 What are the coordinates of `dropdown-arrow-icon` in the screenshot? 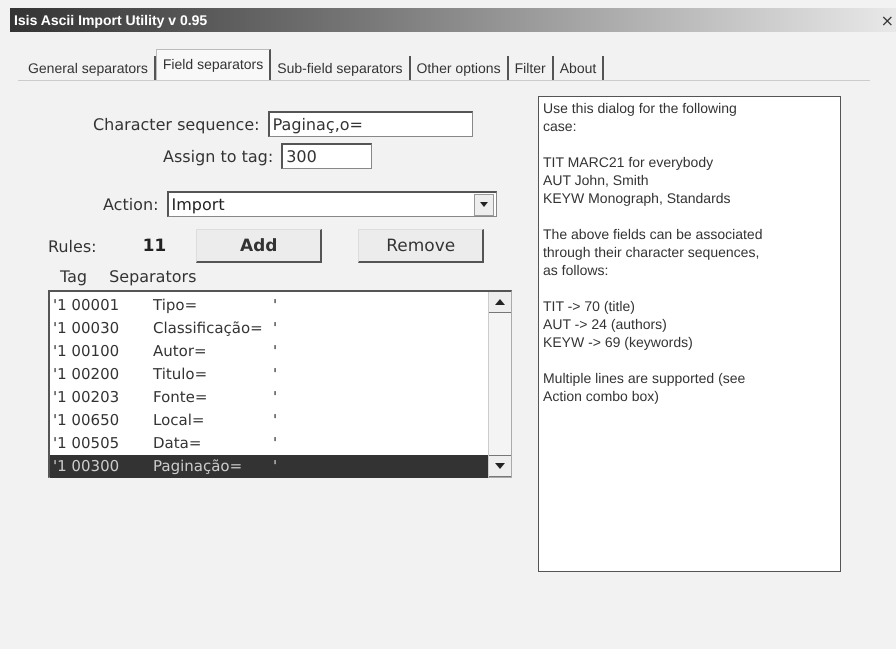 It's located at (484, 204).